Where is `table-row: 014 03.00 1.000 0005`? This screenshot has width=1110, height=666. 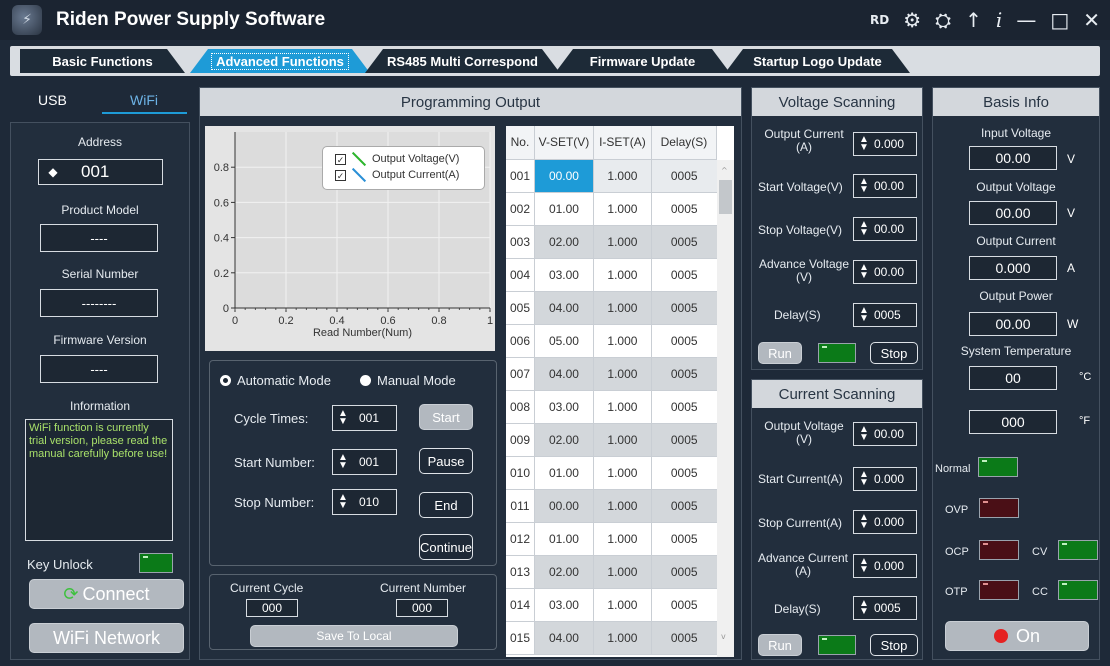
table-row: 014 03.00 1.000 0005 is located at coordinates (611, 605).